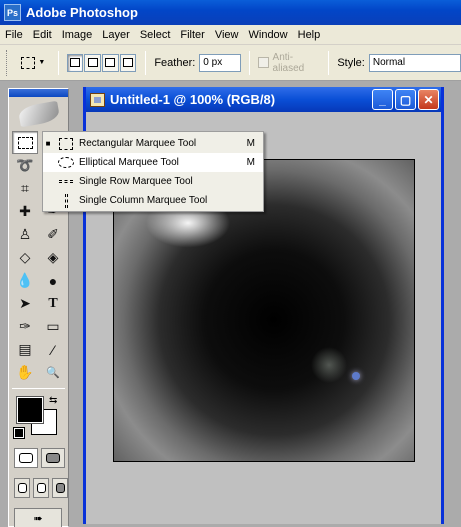 The width and height of the screenshot is (461, 527). I want to click on app-title-bar: Ps Adobe Photoshop, so click(230, 12).